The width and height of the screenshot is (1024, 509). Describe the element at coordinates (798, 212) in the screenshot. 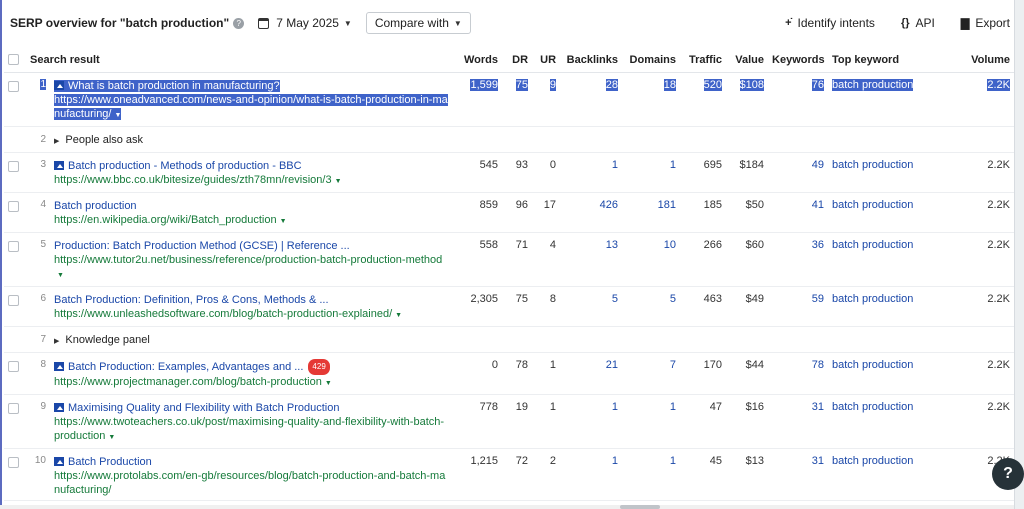

I see `keywords-cell: 41` at that location.